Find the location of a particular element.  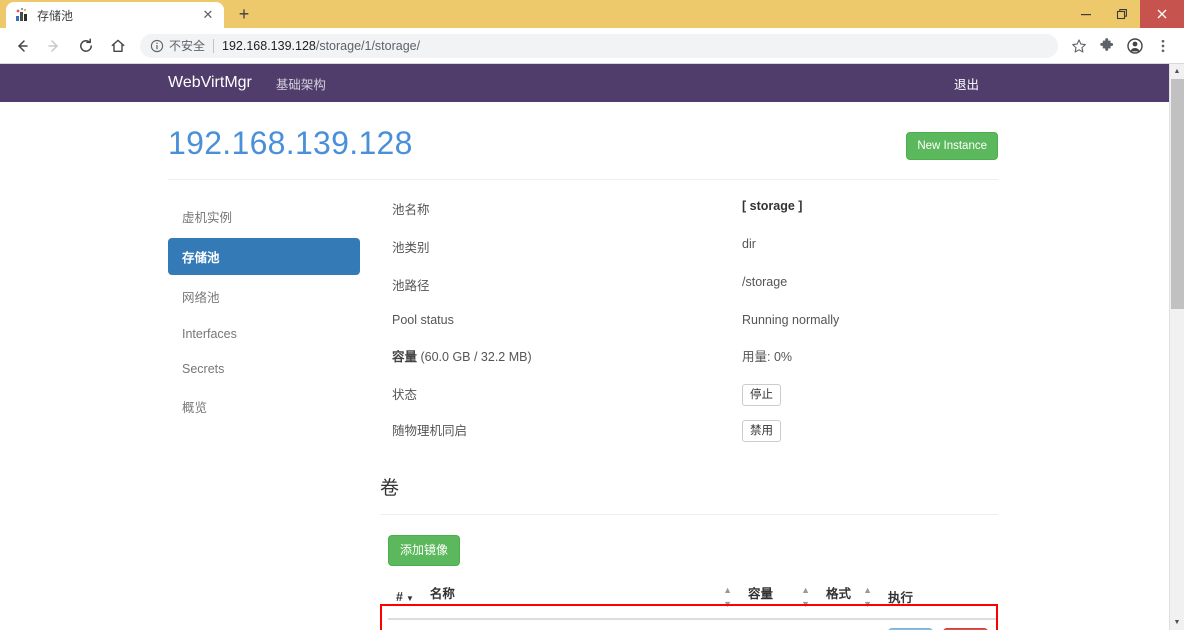

sidebar-nav: 虚机实例 存储池 网络池 Interfaces Secrets 概览 is located at coordinates (264, 326).